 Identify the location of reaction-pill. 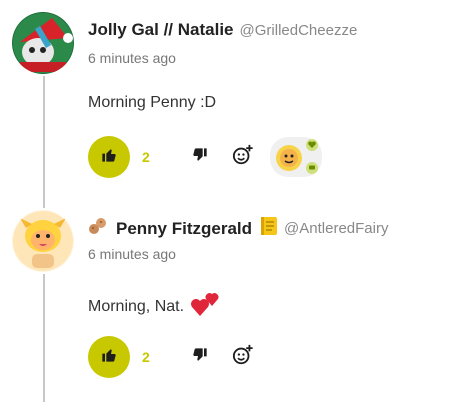
(296, 157).